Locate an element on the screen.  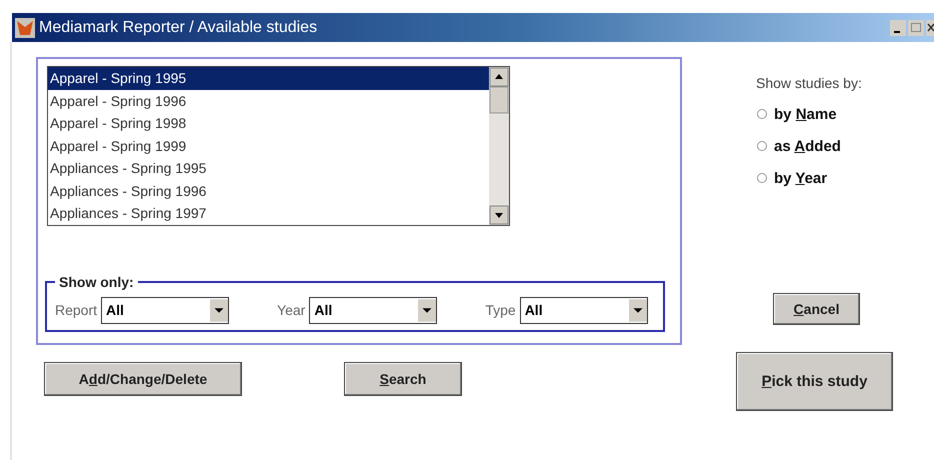
cancel-button: Cancel is located at coordinates (816, 309).